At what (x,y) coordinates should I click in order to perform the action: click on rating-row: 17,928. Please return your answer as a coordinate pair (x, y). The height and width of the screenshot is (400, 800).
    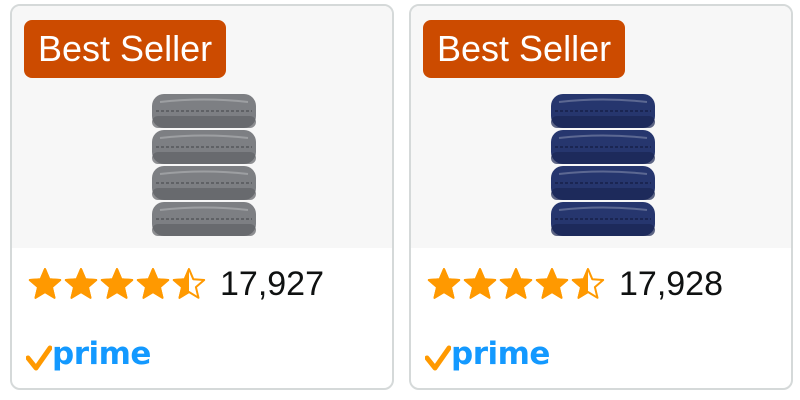
    Looking at the image, I should click on (575, 284).